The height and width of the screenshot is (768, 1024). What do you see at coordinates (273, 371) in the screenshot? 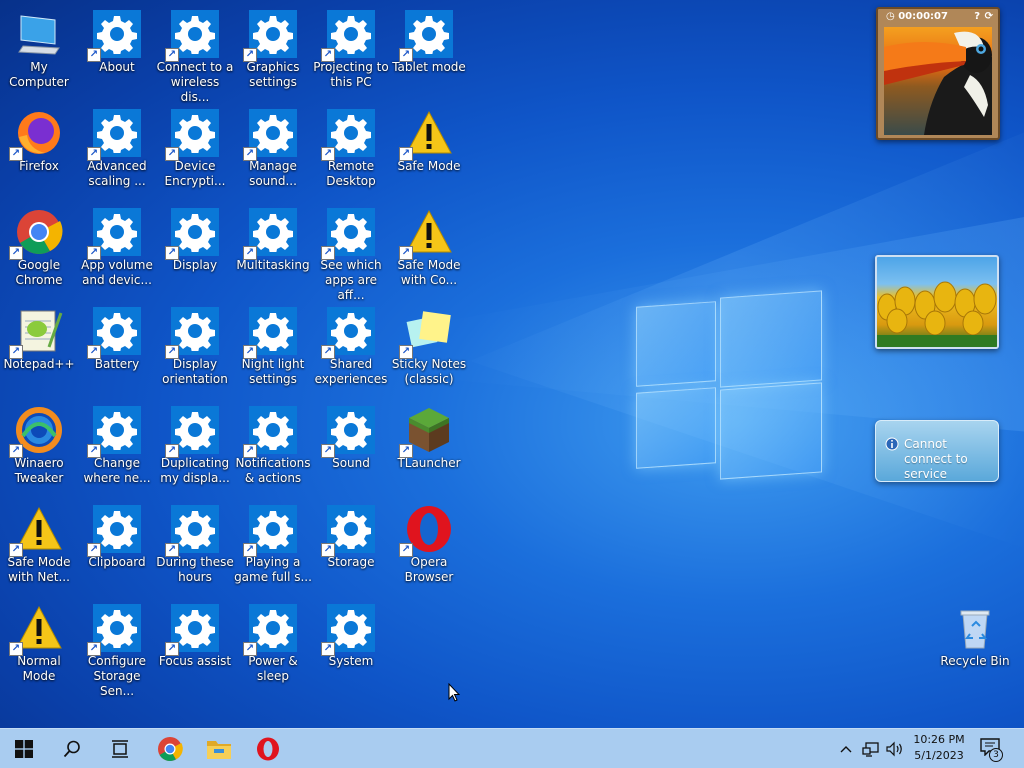
I see `desktop-icon-label: Night light settings` at bounding box center [273, 371].